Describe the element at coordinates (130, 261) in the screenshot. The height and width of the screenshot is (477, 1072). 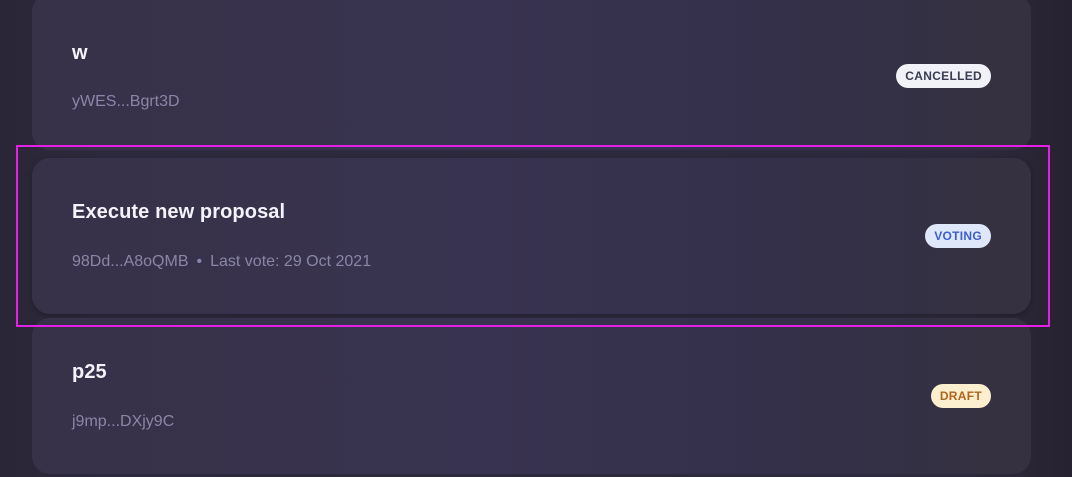
I see `proposal-address: 98Dd...A8oQMB` at that location.